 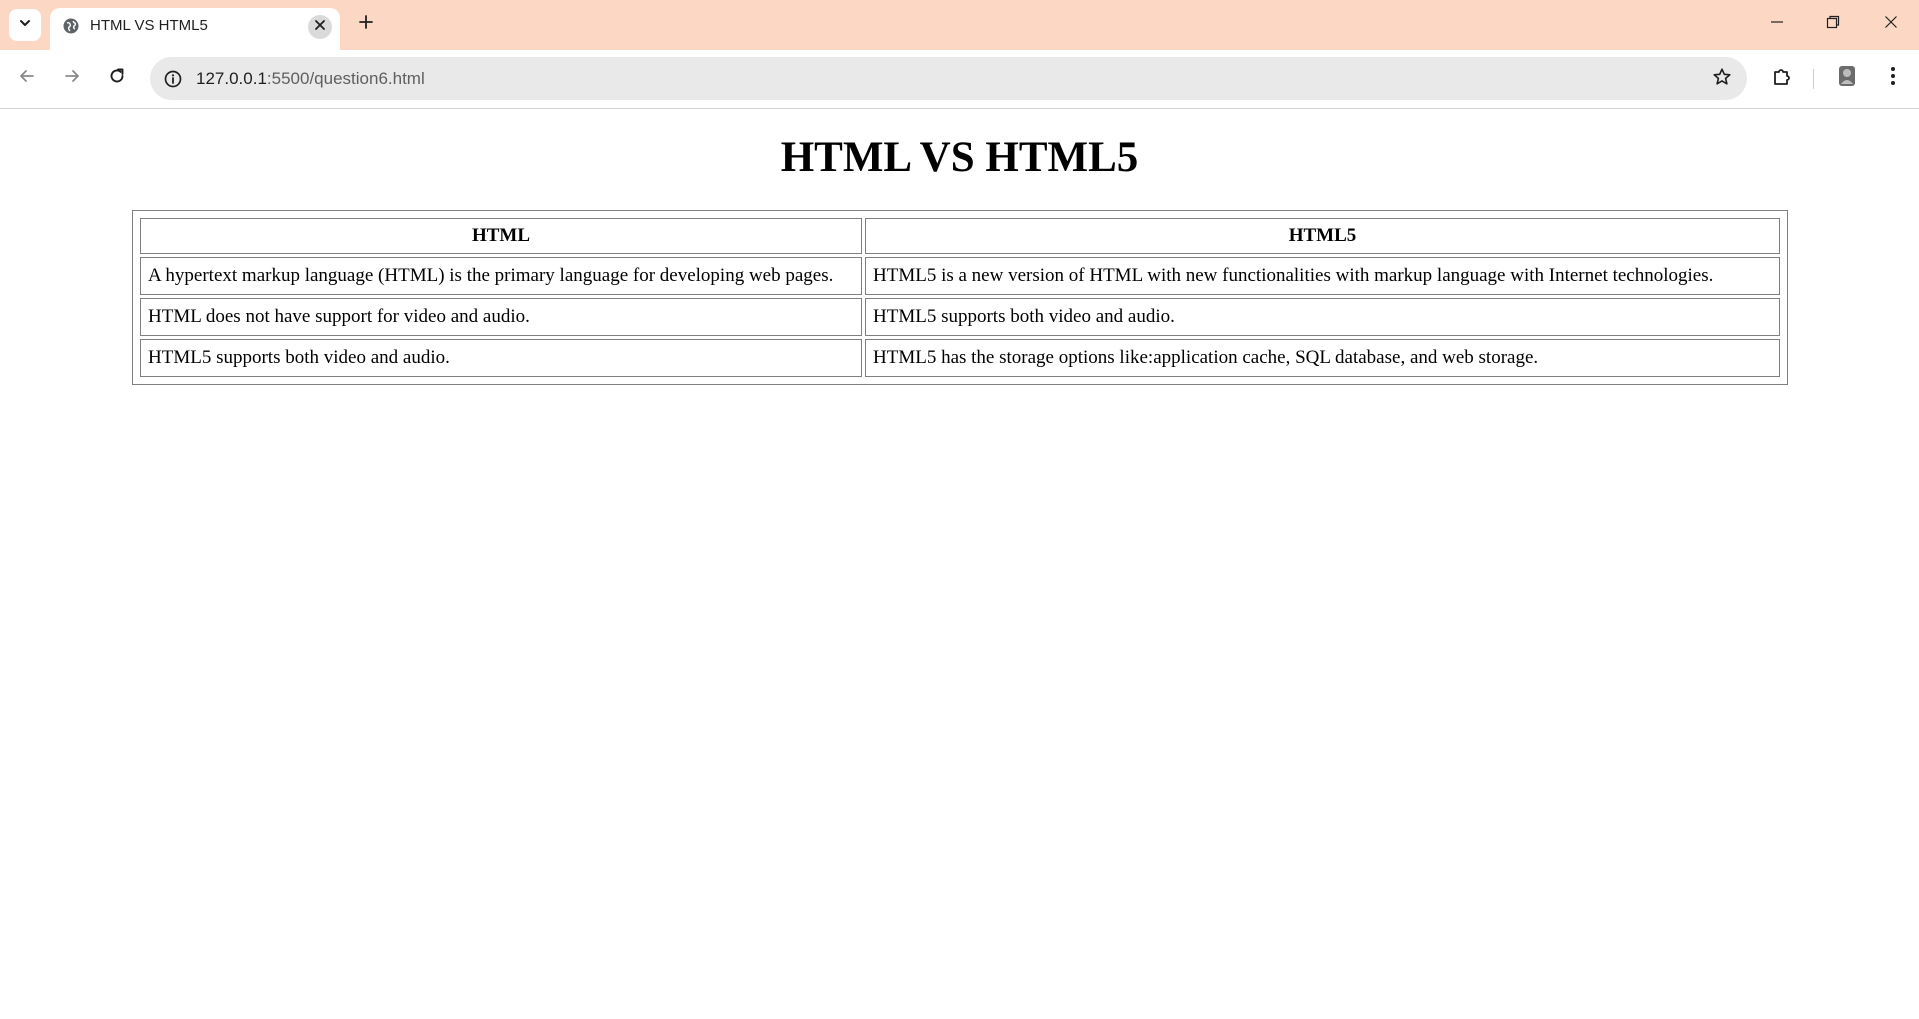 What do you see at coordinates (345, 78) in the screenshot?
I see `url-path: :5500/question6.html` at bounding box center [345, 78].